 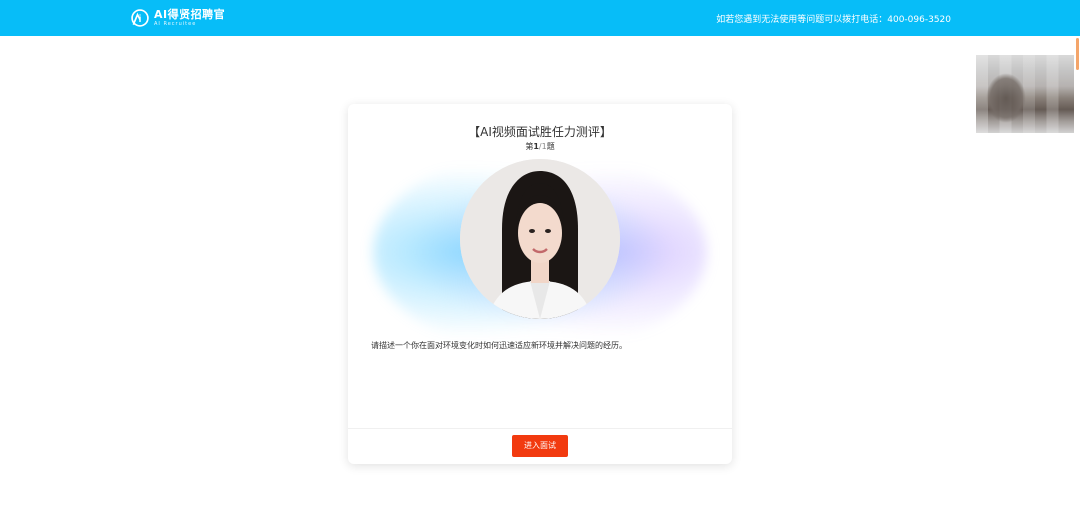 I want to click on logo-text: AI得贤招聘官 AI Recruitee, so click(x=189, y=18).